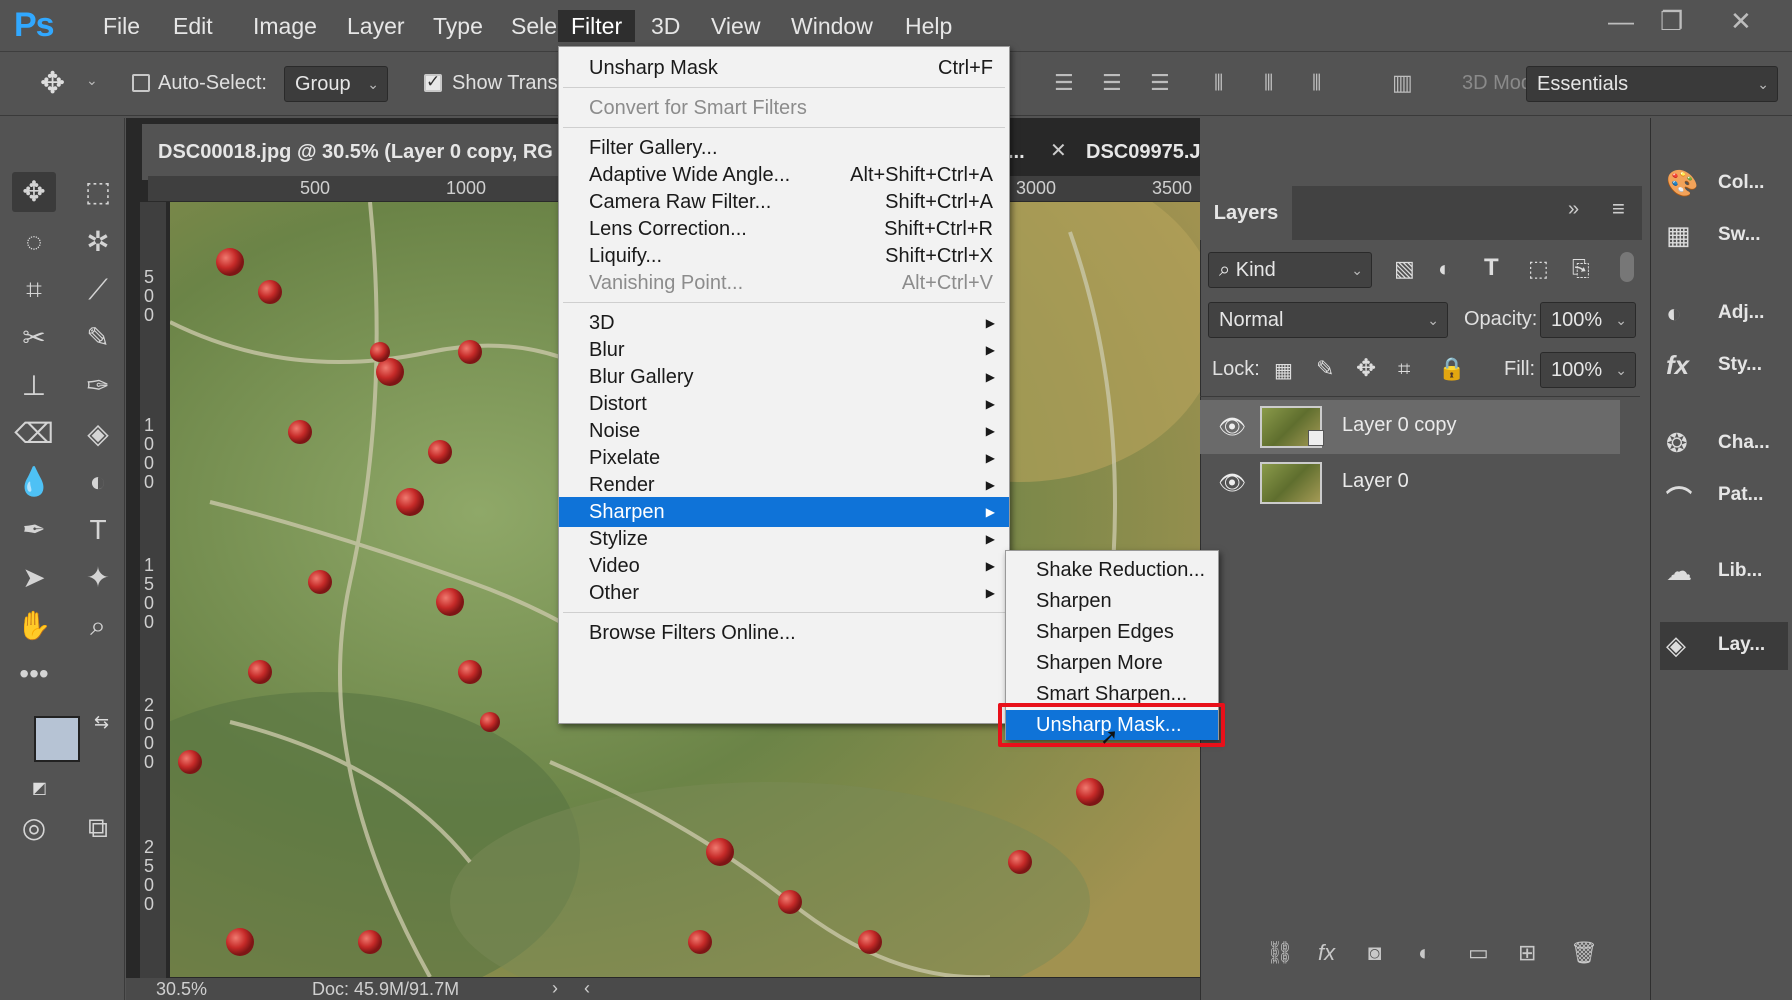 The width and height of the screenshot is (1792, 1000). What do you see at coordinates (1404, 369) in the screenshot?
I see `lock-artboard-icon: ⌗` at bounding box center [1404, 369].